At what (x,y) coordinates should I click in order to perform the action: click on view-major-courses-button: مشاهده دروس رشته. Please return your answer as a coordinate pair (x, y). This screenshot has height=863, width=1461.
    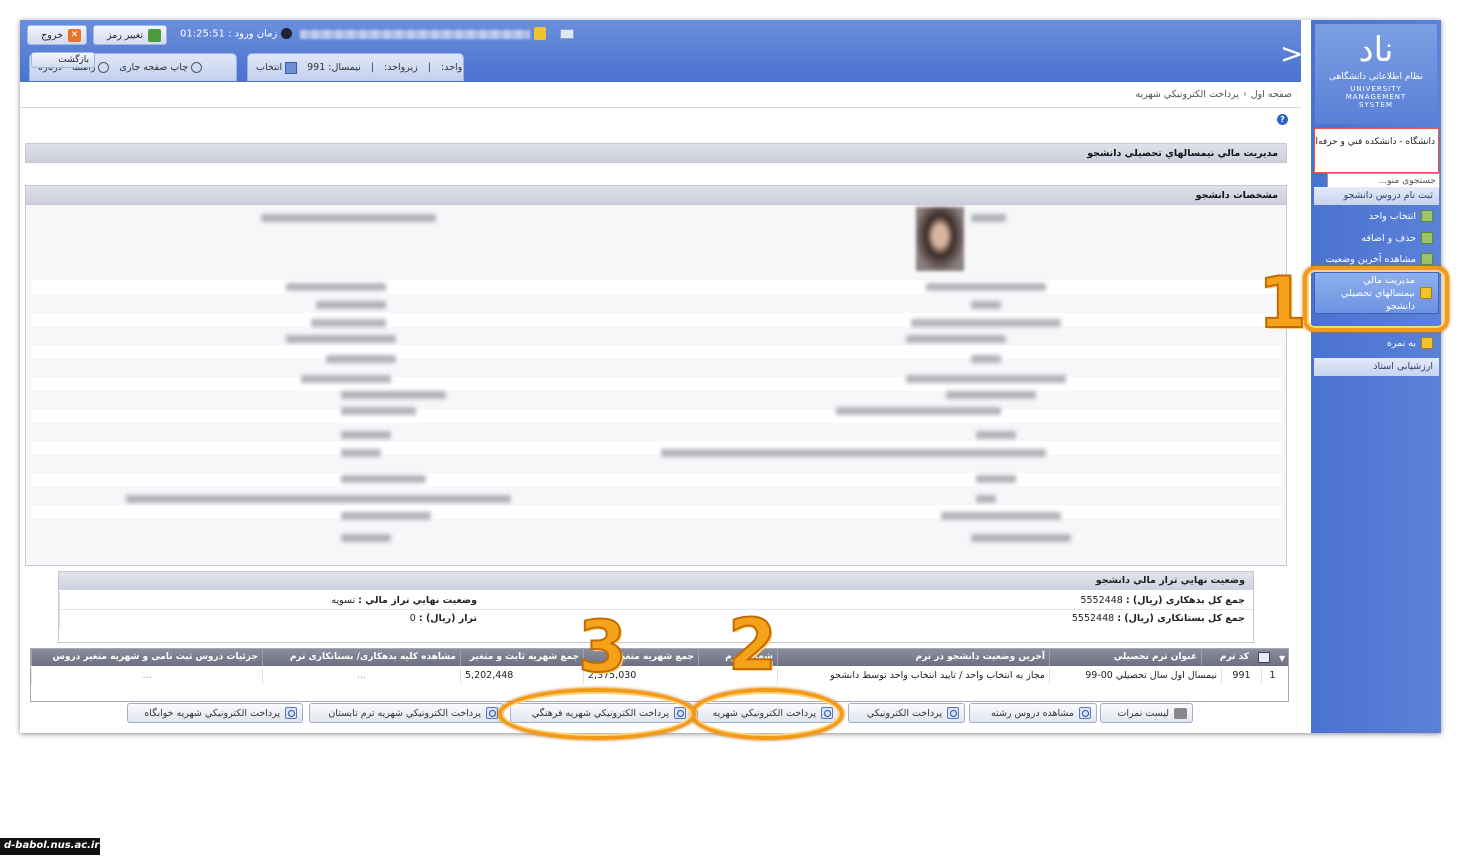
    Looking at the image, I should click on (1033, 713).